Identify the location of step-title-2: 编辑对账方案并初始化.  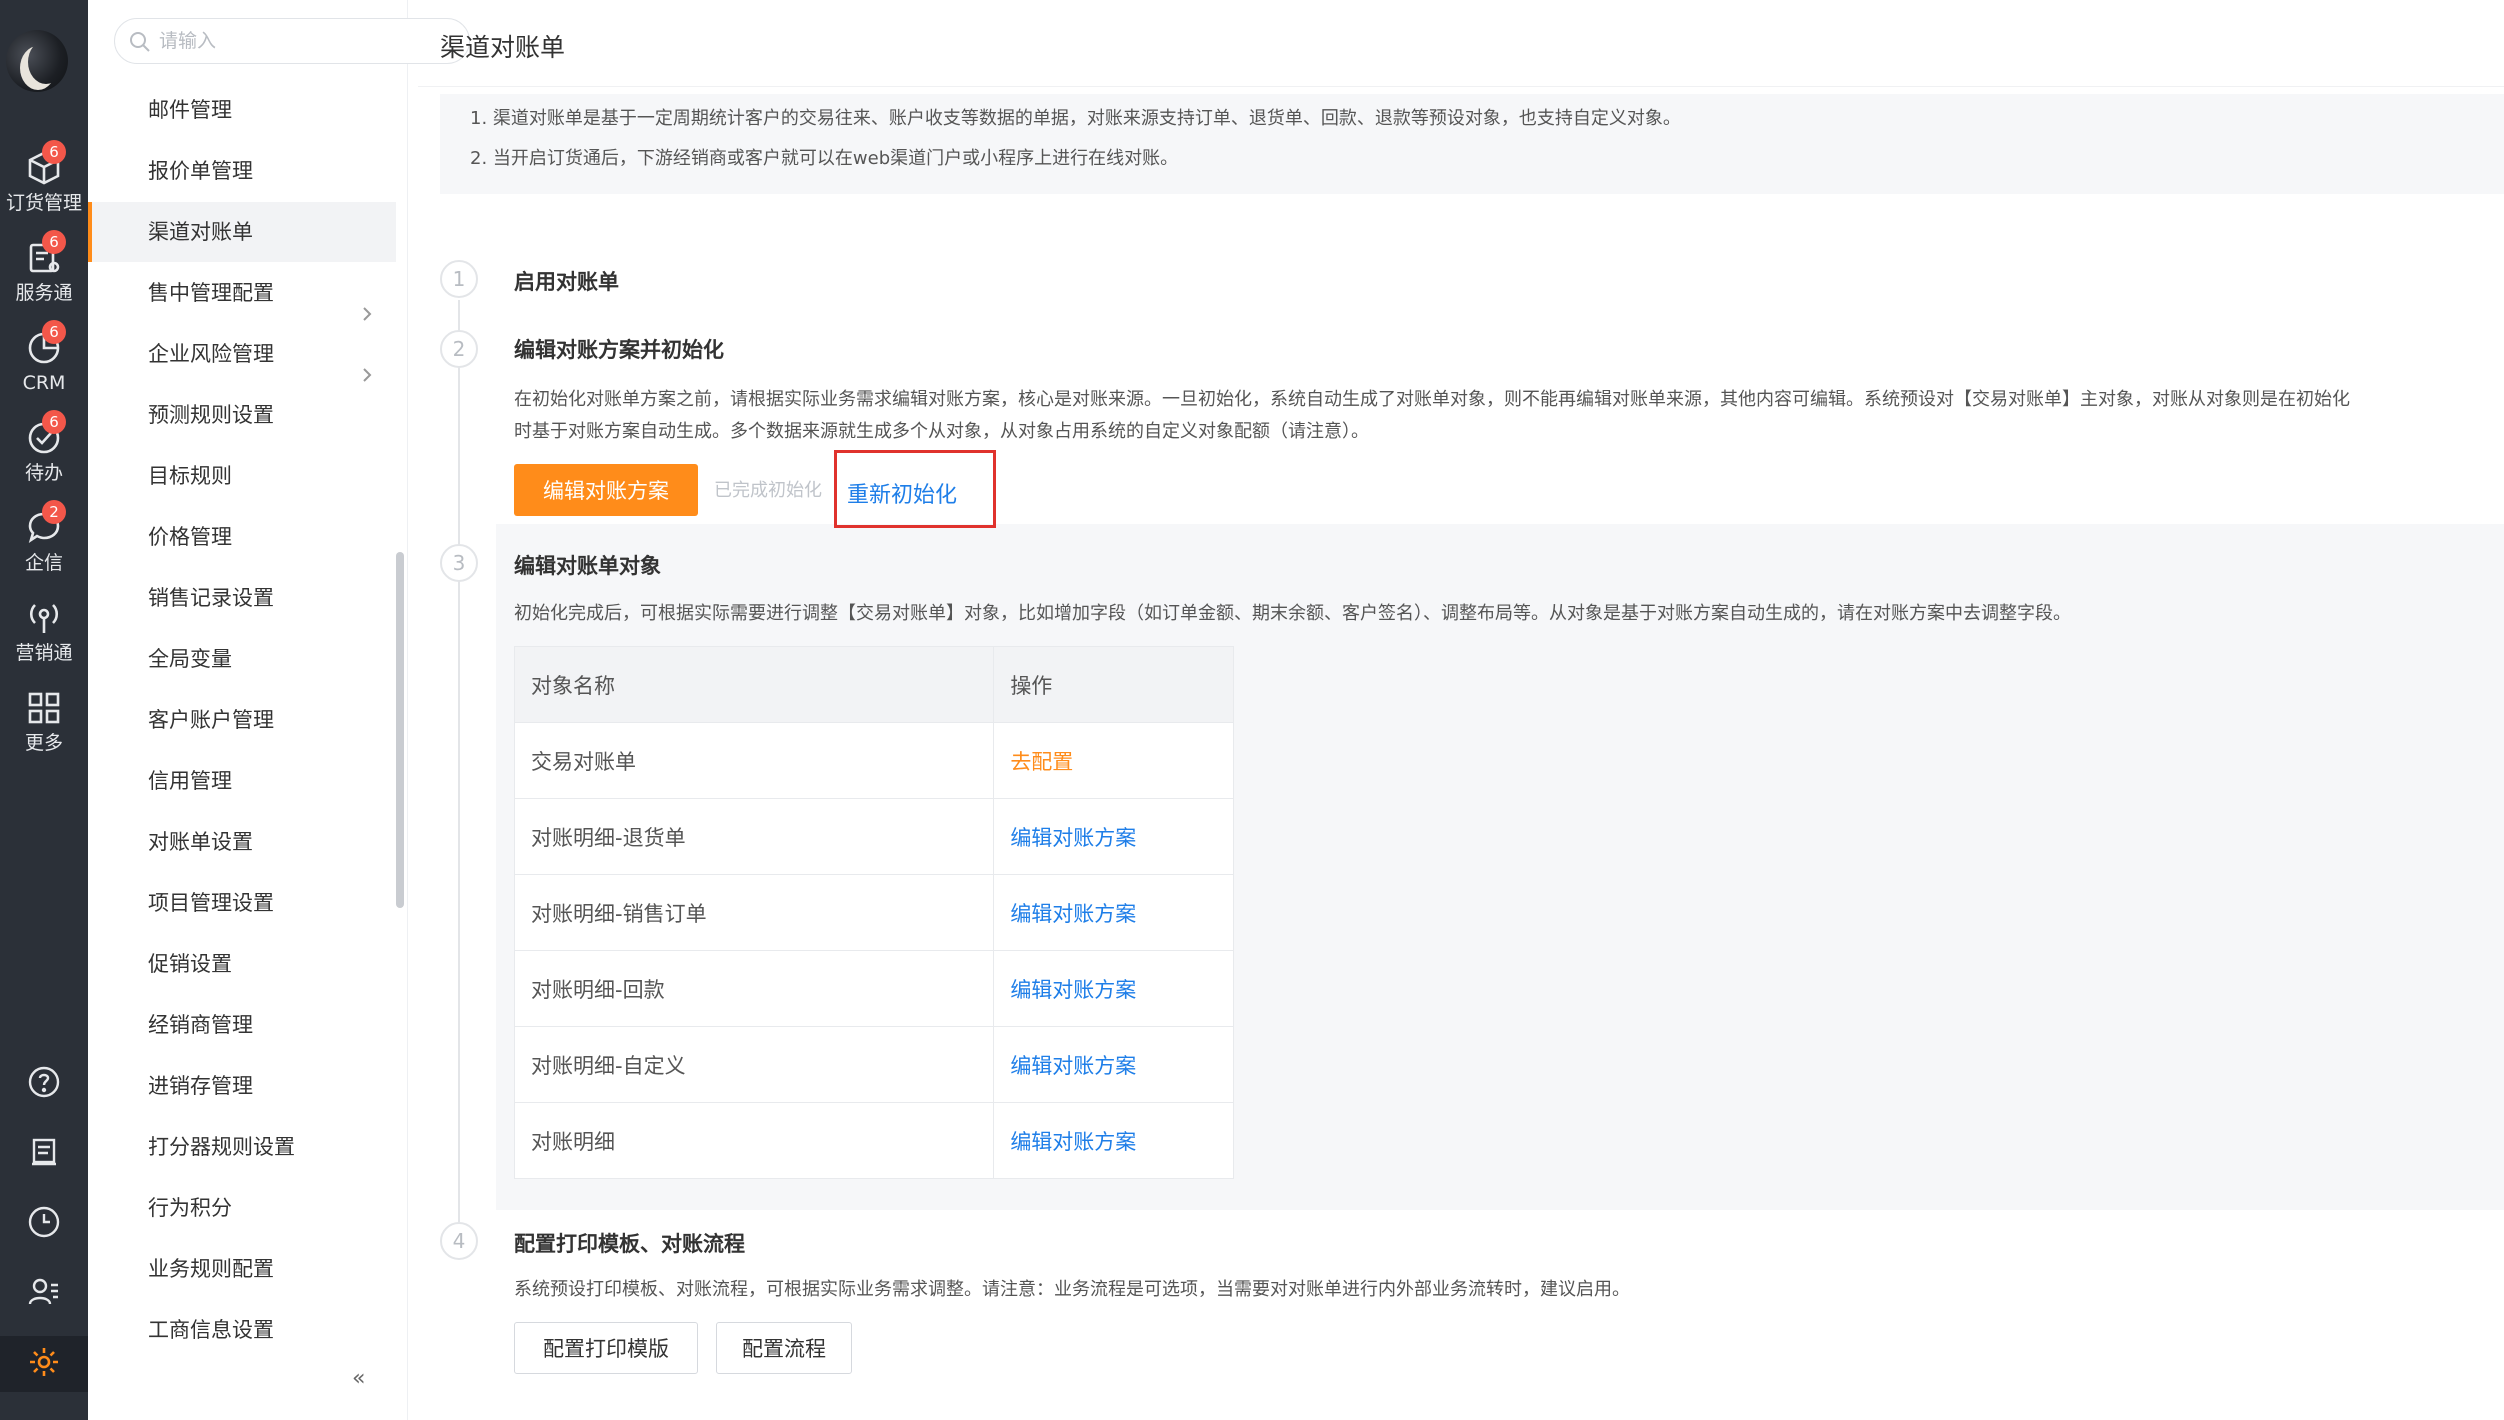
(619, 350).